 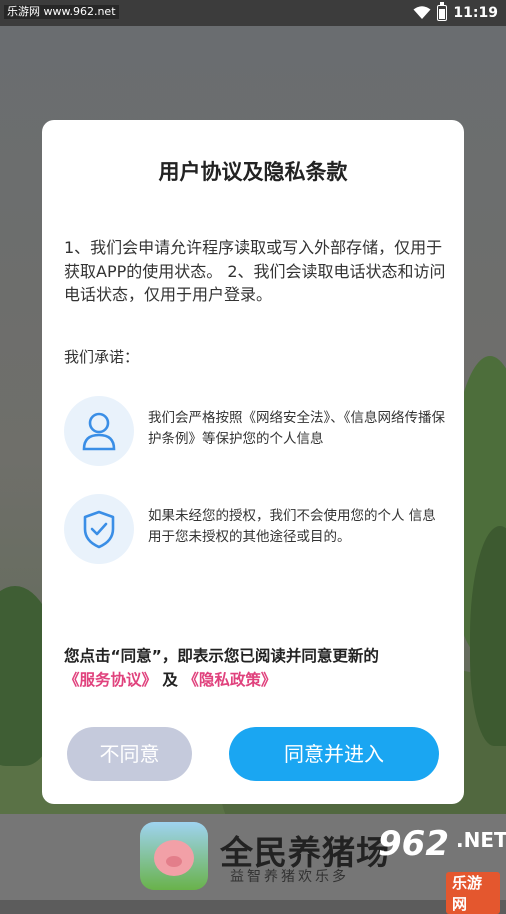 What do you see at coordinates (99, 431) in the screenshot?
I see `user-icon` at bounding box center [99, 431].